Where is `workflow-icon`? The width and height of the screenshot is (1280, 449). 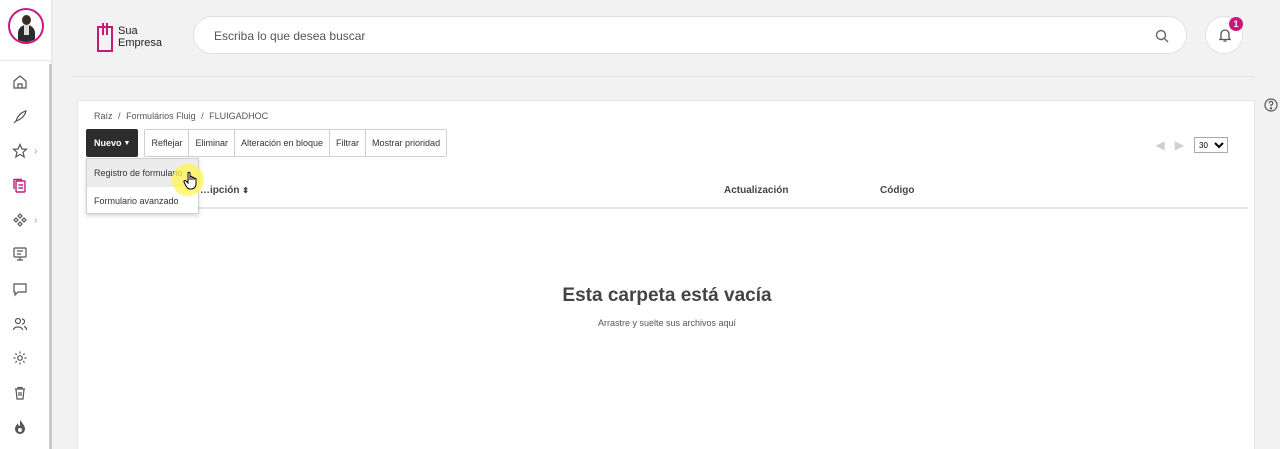
workflow-icon is located at coordinates (20, 220).